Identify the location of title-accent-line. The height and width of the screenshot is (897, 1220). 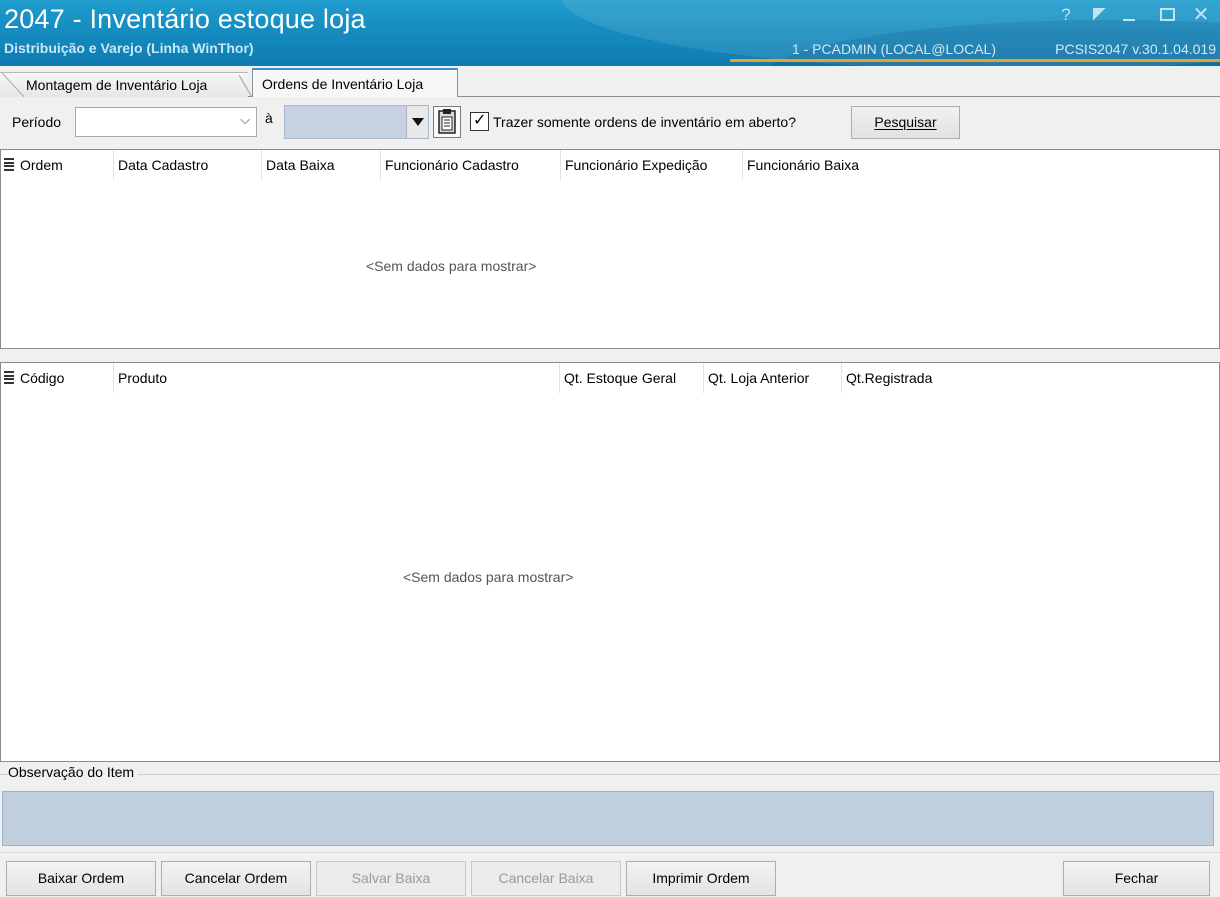
(975, 60).